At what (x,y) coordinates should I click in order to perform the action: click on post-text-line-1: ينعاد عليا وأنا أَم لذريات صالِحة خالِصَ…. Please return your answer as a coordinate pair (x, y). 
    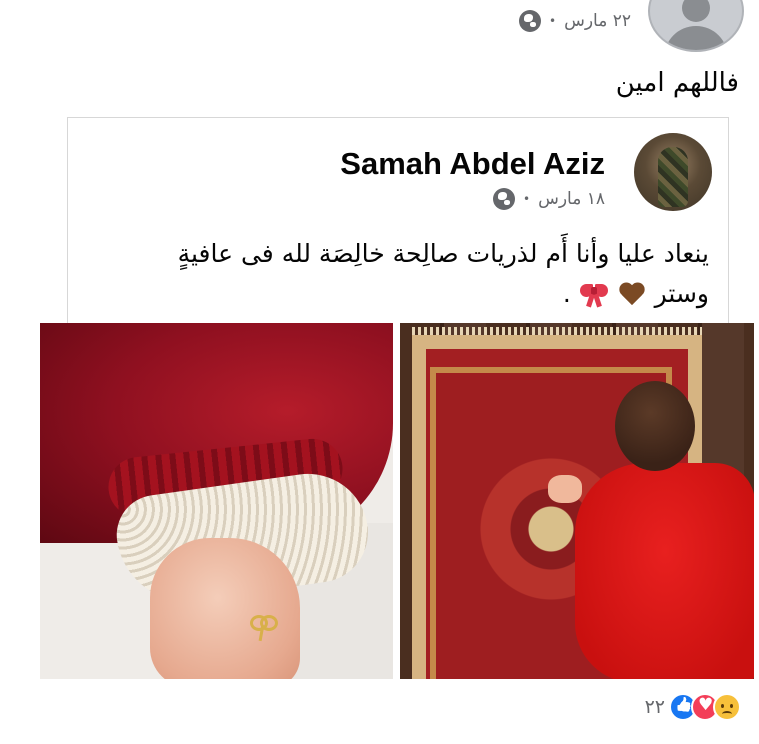
    Looking at the image, I should click on (443, 253).